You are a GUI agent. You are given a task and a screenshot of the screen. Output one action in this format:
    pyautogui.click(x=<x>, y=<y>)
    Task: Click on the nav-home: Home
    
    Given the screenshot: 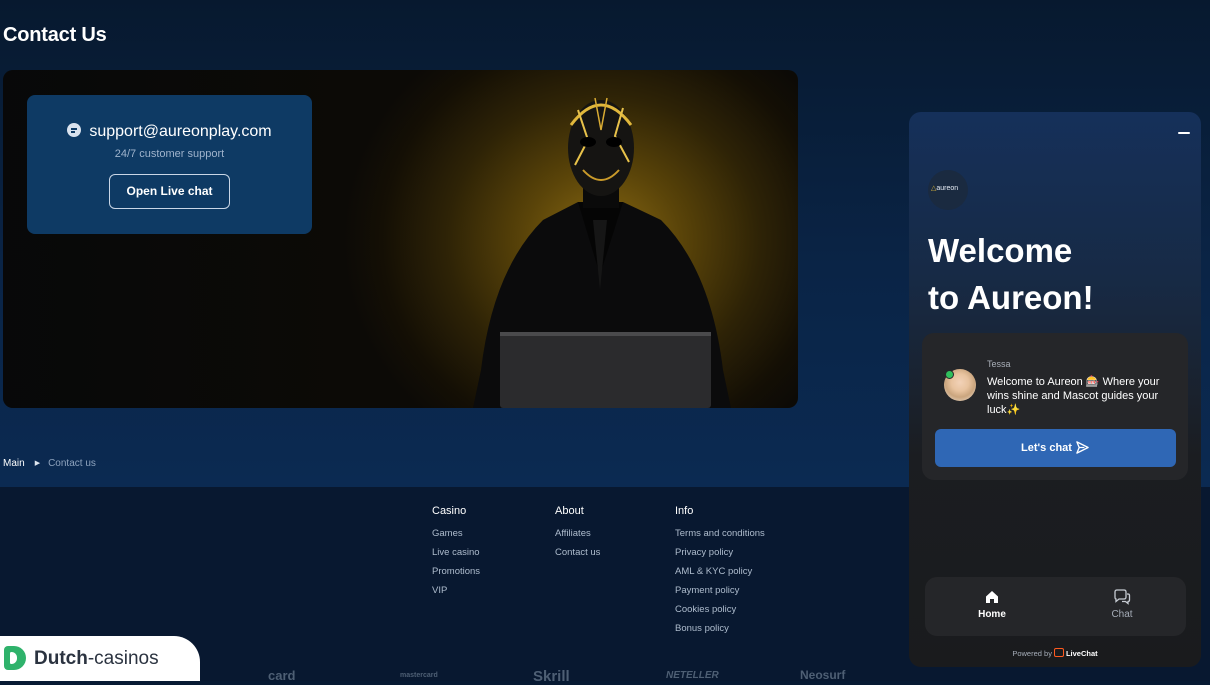 What is the action you would take?
    pyautogui.click(x=992, y=604)
    